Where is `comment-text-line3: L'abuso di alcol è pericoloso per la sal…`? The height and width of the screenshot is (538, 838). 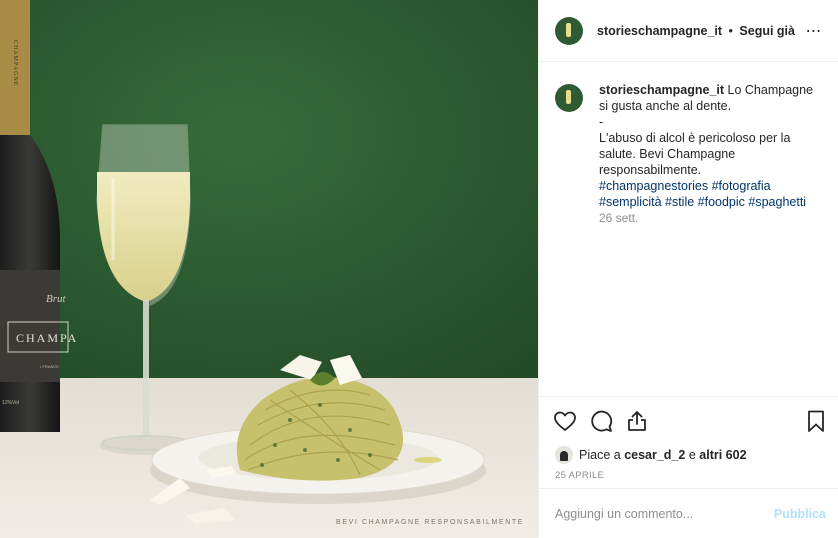
comment-text-line3: L'abuso di alcol è pericoloso per la sal… is located at coordinates (695, 154).